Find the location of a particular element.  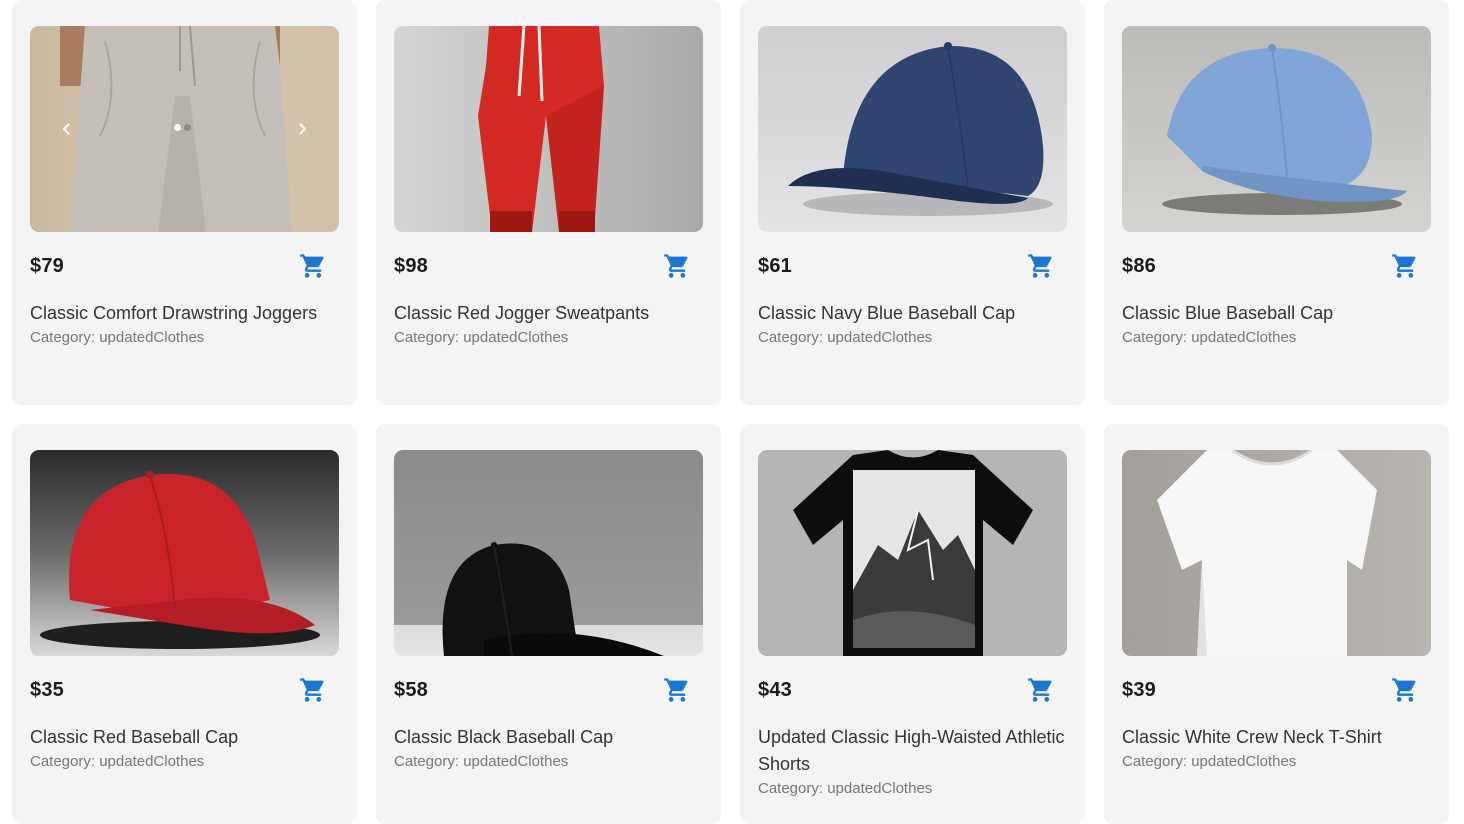

red-cap-image is located at coordinates (180, 560).